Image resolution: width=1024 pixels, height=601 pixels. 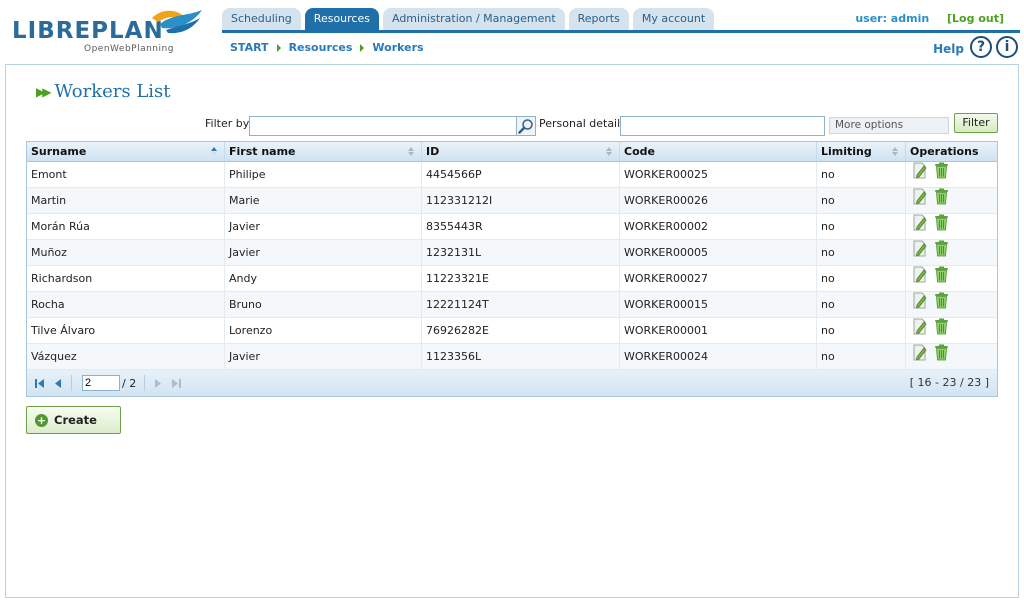 I want to click on table-row: Vázquez Javier 1123356L WORKER00024 no, so click(x=512, y=357).